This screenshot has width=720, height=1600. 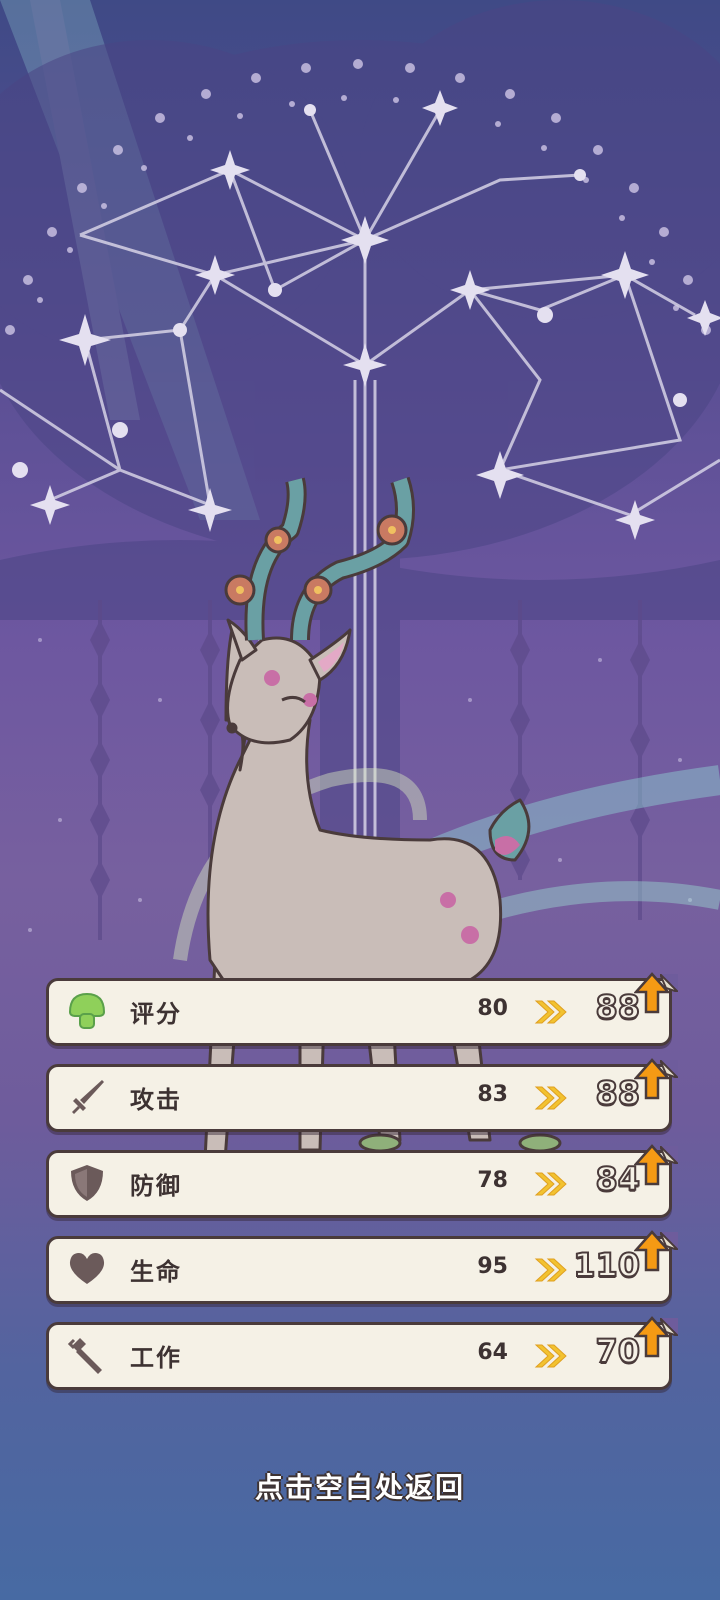 I want to click on stat-old-value: 78, so click(x=492, y=1180).